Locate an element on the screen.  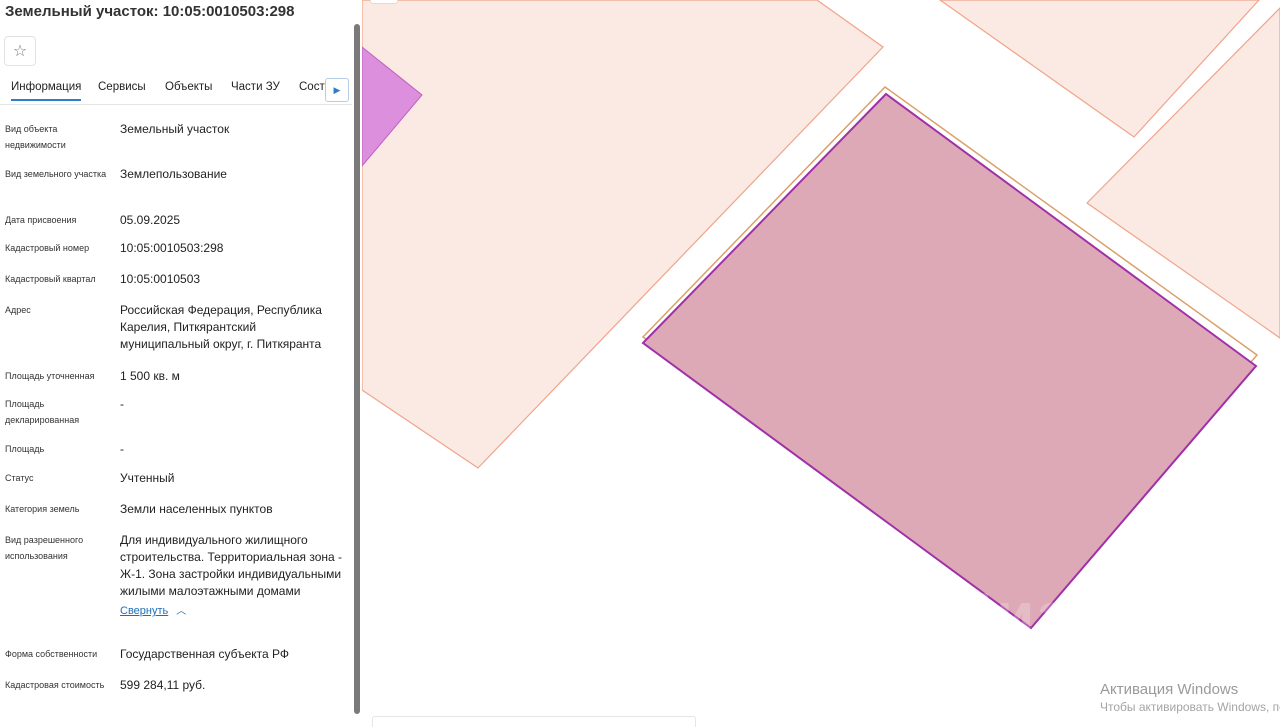
field-label: Кадастровый номер is located at coordinates (47, 248).